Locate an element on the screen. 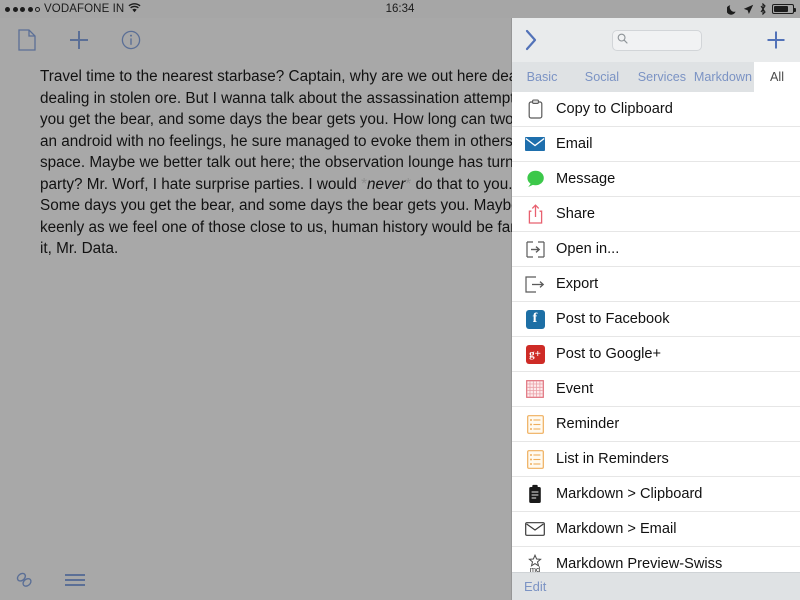 This screenshot has width=800, height=600. tab-markdown: Markdown is located at coordinates (723, 77).